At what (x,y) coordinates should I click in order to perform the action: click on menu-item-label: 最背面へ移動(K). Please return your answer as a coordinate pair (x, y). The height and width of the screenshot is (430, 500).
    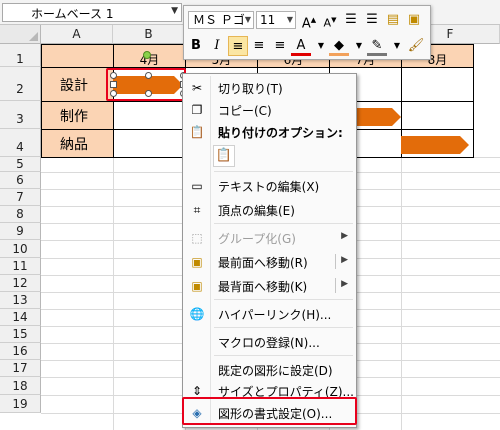
    Looking at the image, I should click on (263, 287).